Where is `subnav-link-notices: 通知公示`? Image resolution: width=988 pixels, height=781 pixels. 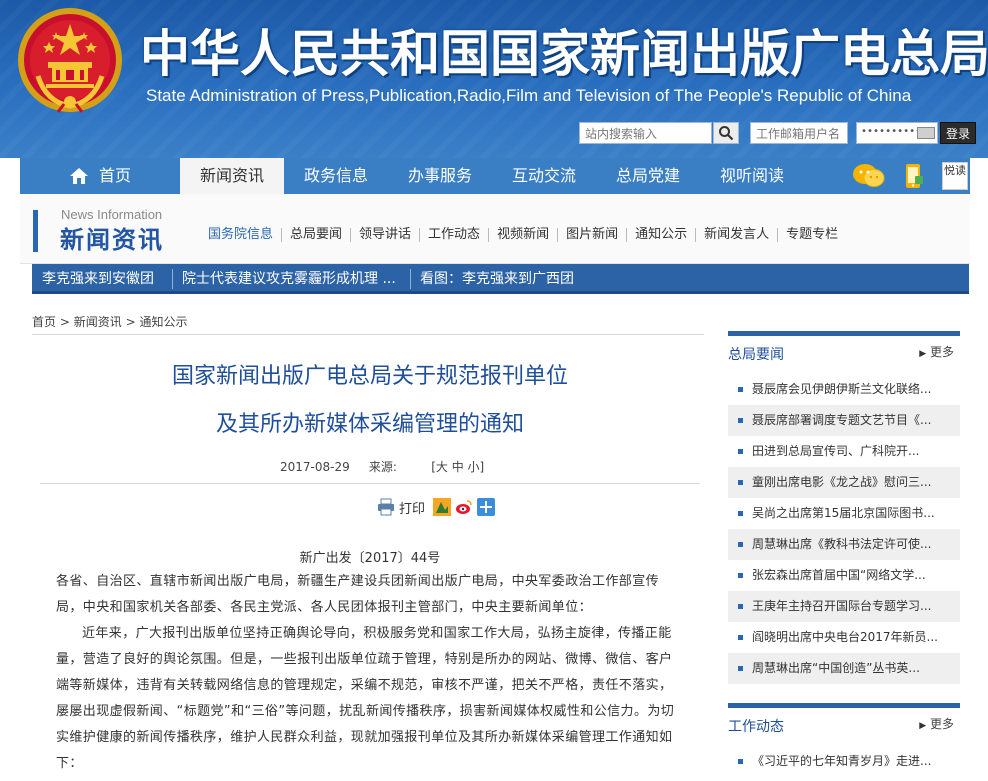
subnav-link-notices: 通知公示 is located at coordinates (662, 235).